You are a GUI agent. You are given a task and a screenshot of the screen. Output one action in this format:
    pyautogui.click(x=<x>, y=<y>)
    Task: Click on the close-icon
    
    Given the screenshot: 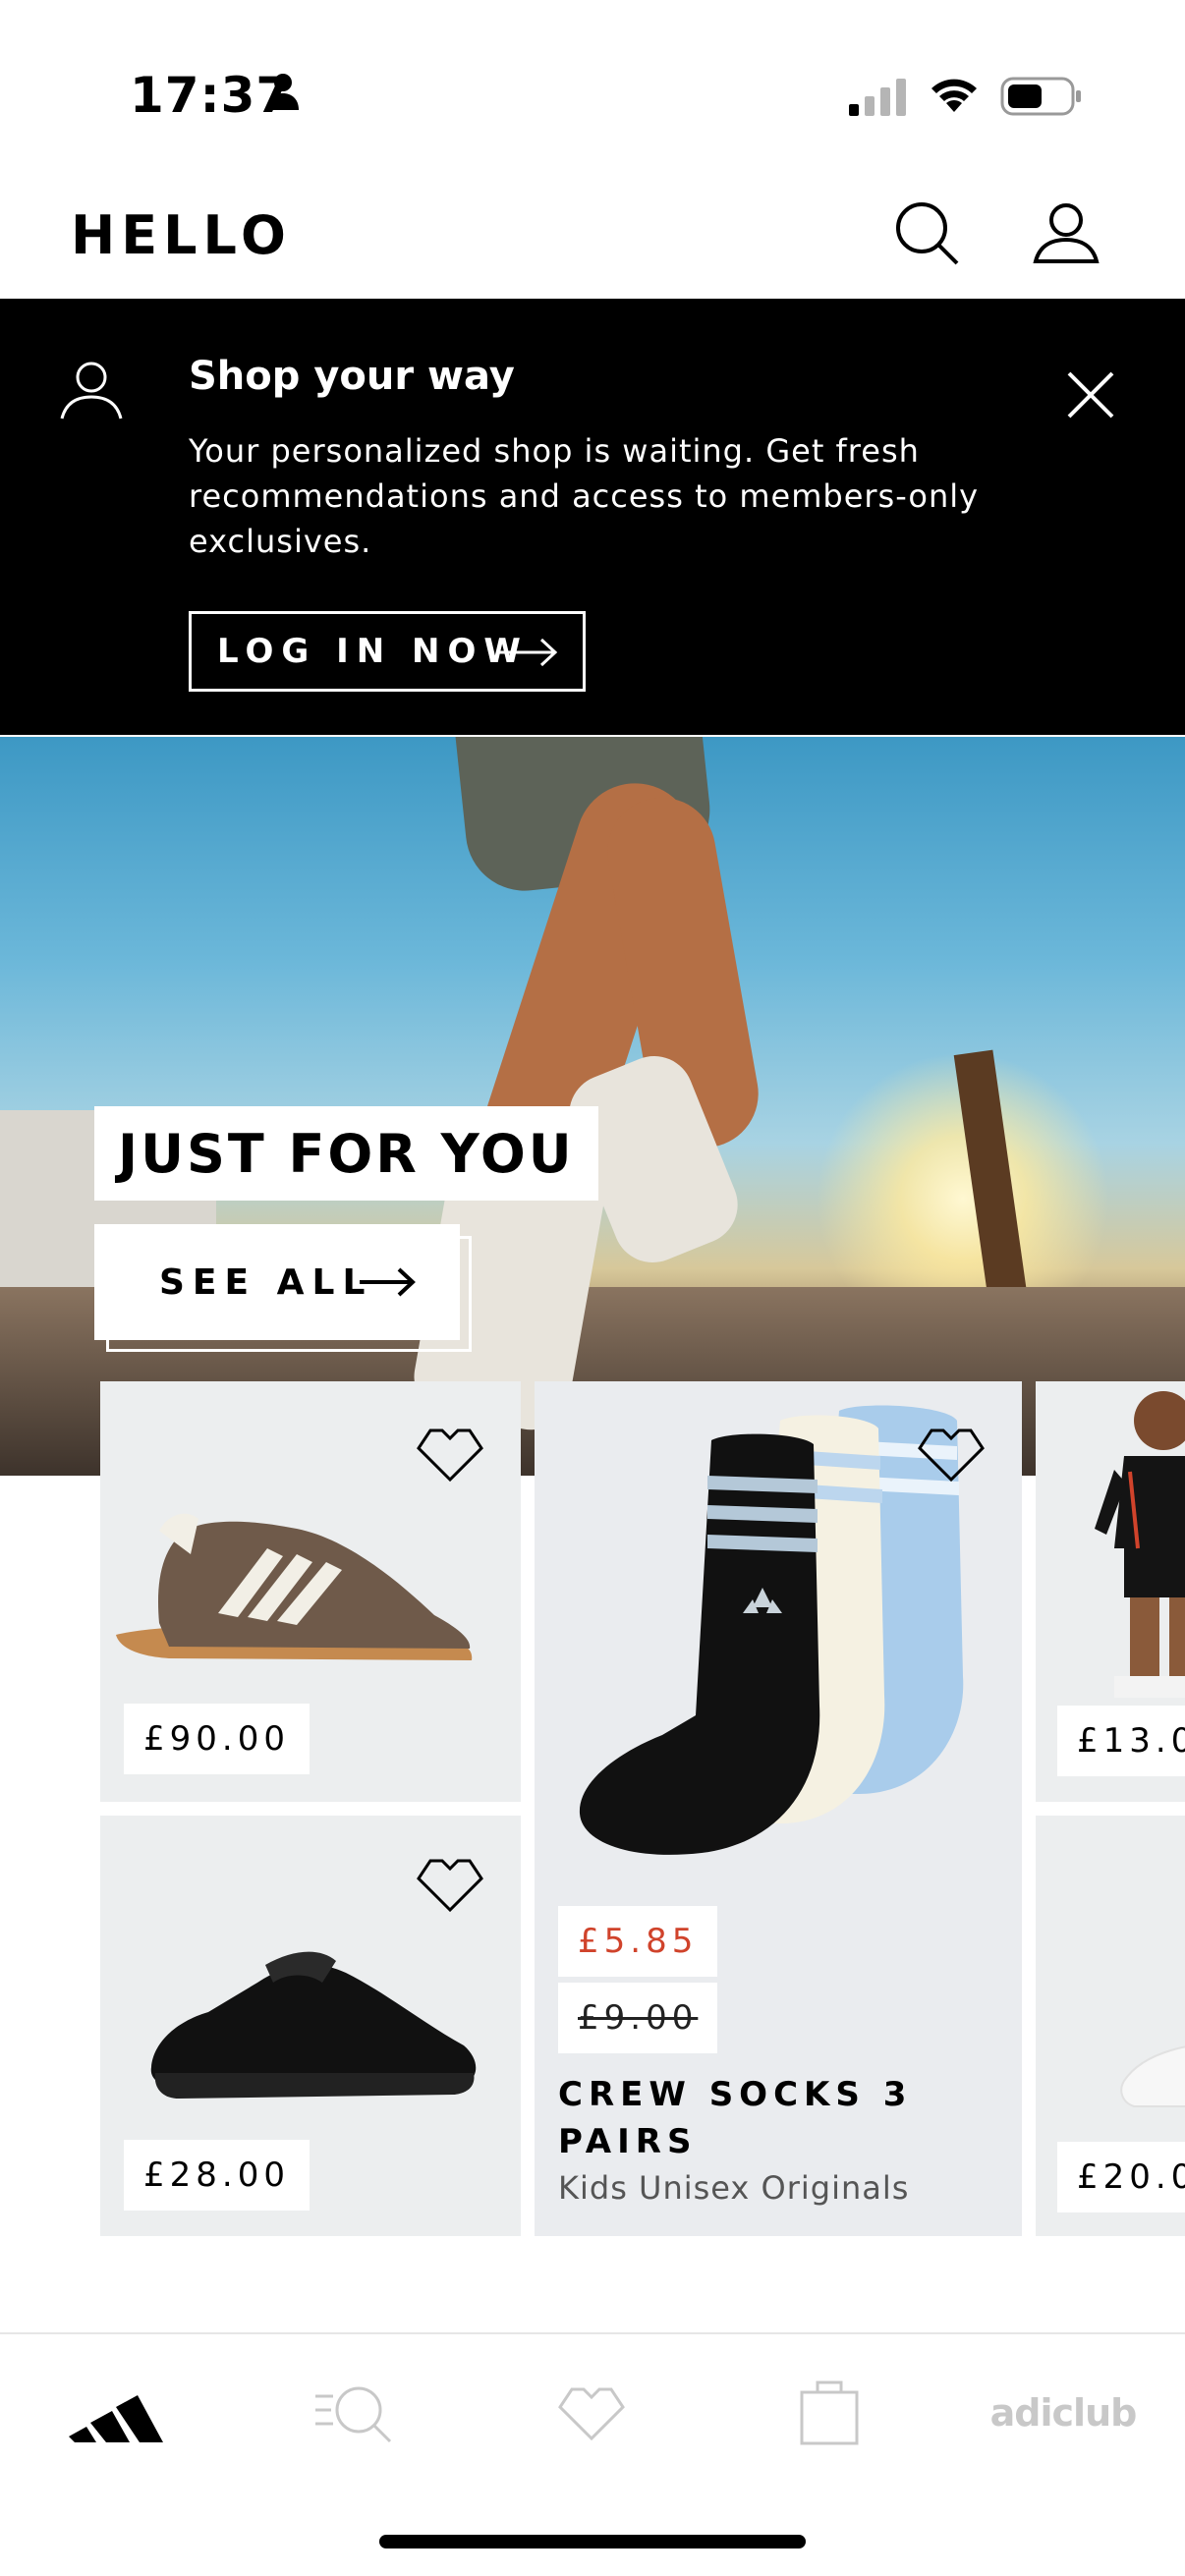 What is the action you would take?
    pyautogui.click(x=1091, y=395)
    